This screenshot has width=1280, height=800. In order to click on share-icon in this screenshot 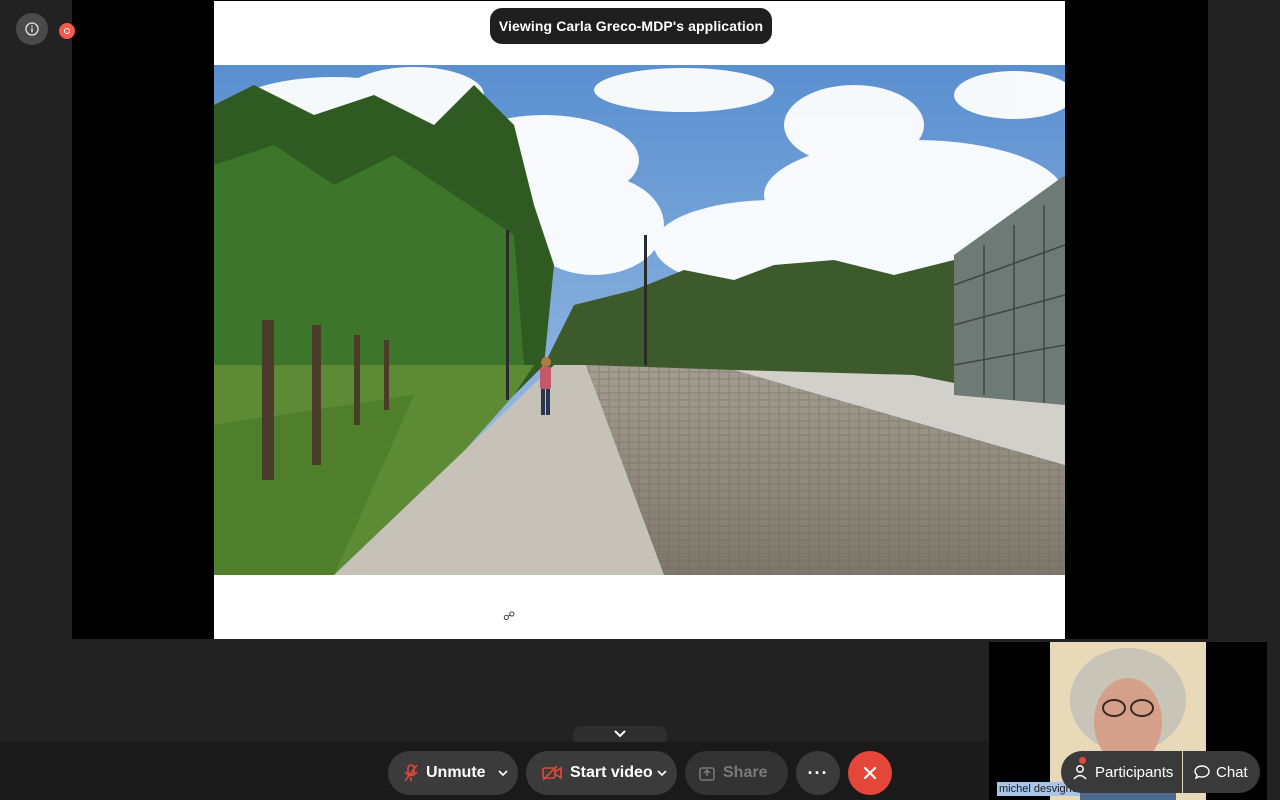, I will do `click(707, 774)`.